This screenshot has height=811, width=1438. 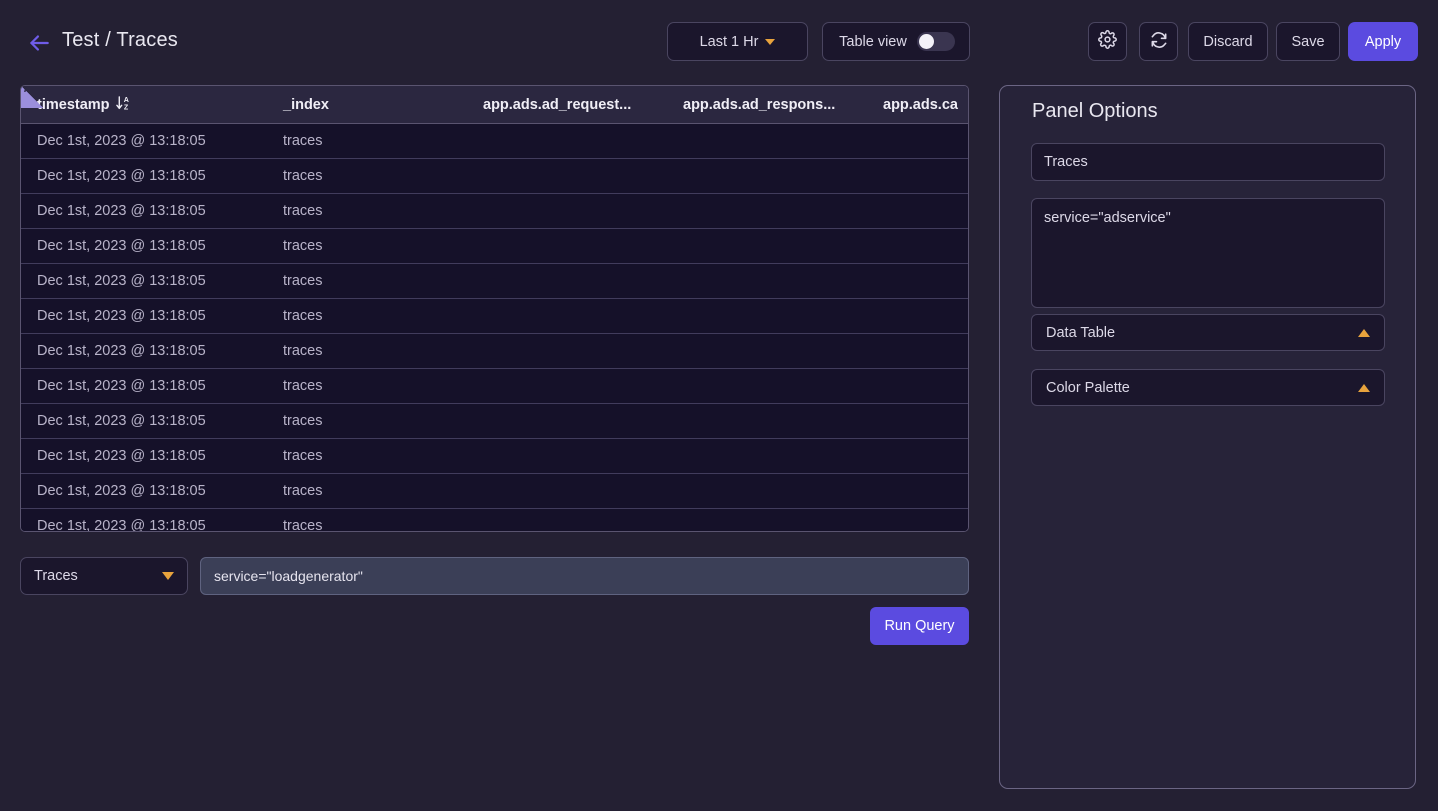 What do you see at coordinates (168, 576) in the screenshot?
I see `triangle-down-icon` at bounding box center [168, 576].